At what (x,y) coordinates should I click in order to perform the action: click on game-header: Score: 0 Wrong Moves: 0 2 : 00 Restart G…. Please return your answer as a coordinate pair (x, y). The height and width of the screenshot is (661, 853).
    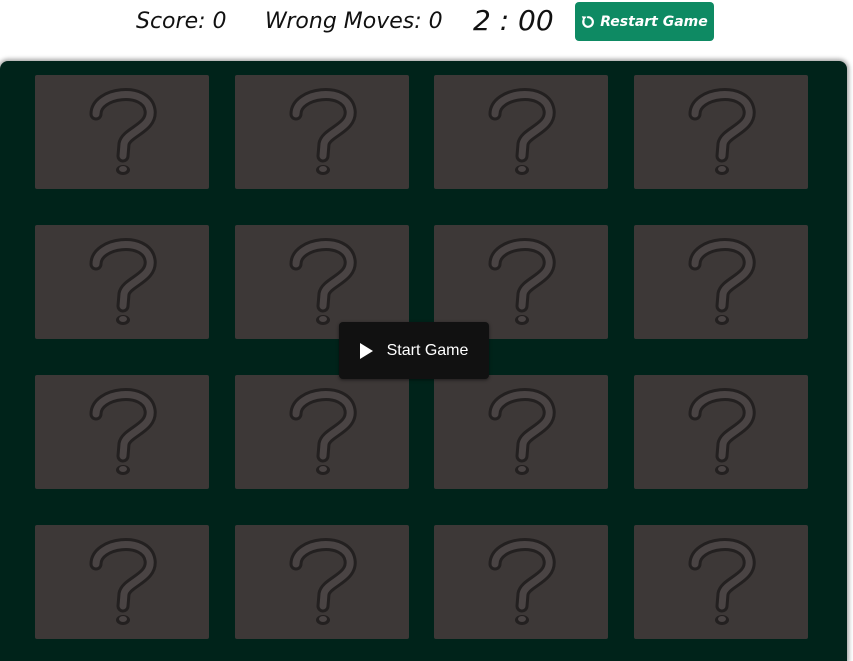
    Looking at the image, I should click on (426, 26).